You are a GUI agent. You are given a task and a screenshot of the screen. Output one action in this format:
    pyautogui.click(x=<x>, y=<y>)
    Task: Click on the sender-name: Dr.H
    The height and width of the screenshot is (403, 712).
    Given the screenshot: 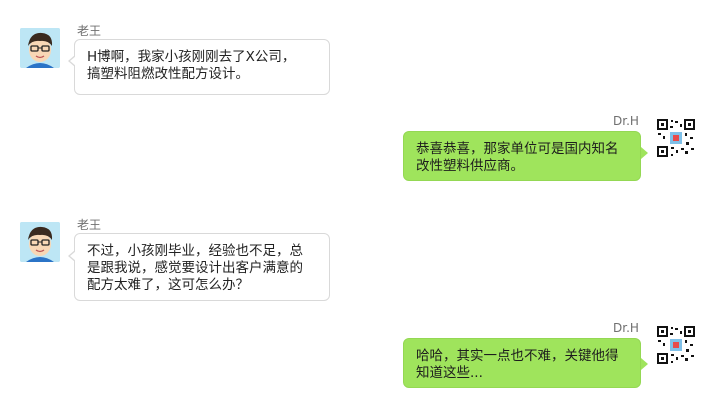 What is the action you would take?
    pyautogui.click(x=626, y=328)
    